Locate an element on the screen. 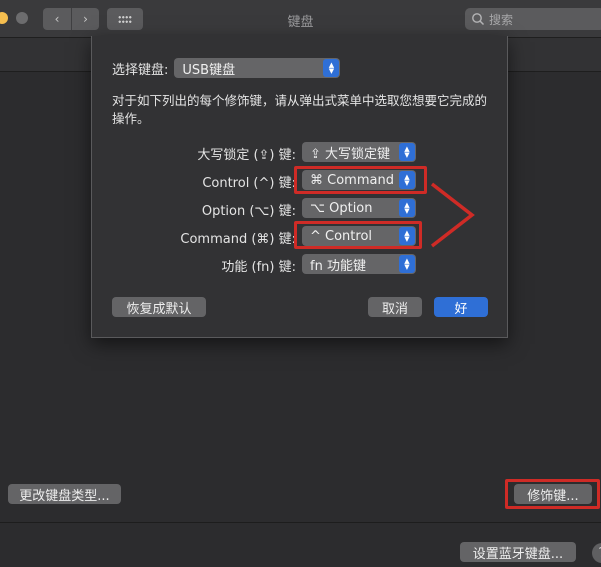  search-field: 搜索 is located at coordinates (533, 19).